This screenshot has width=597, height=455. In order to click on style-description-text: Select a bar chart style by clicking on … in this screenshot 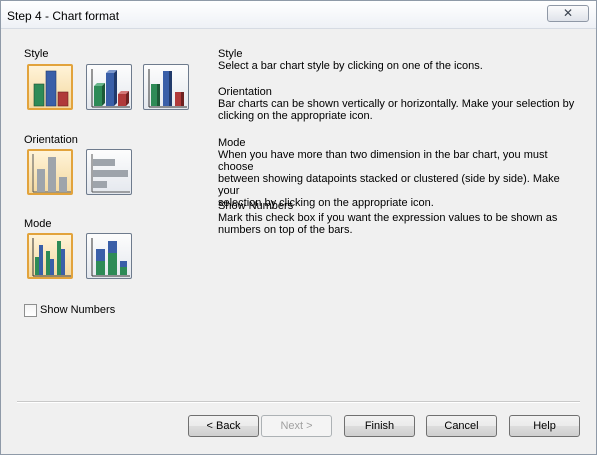, I will do `click(350, 66)`.